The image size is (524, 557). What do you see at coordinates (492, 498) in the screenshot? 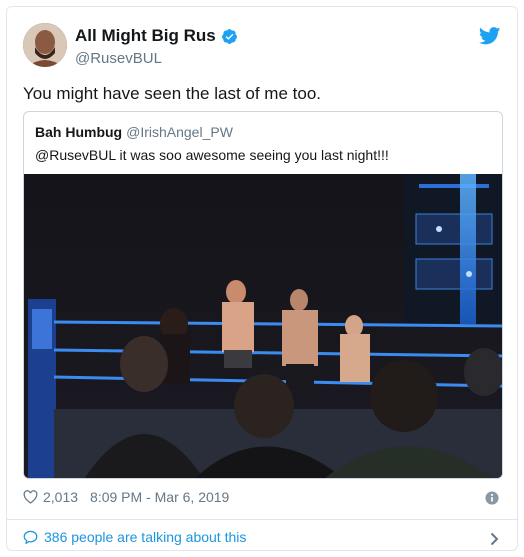
I see `info-icon` at bounding box center [492, 498].